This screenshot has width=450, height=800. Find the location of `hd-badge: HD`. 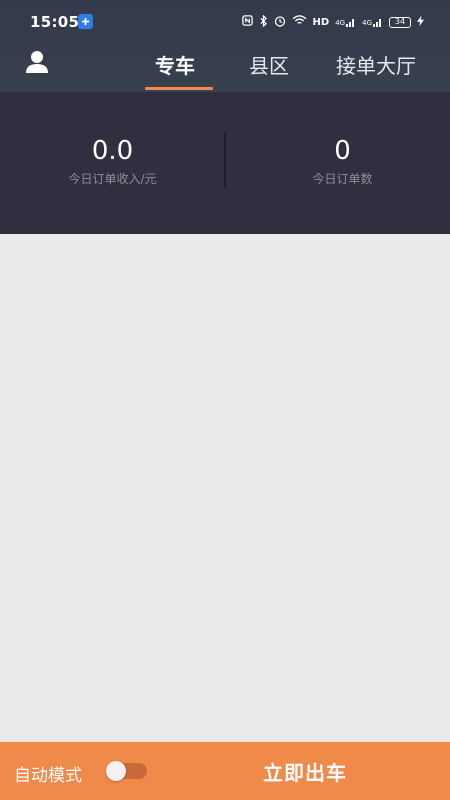

hd-badge: HD is located at coordinates (321, 22).